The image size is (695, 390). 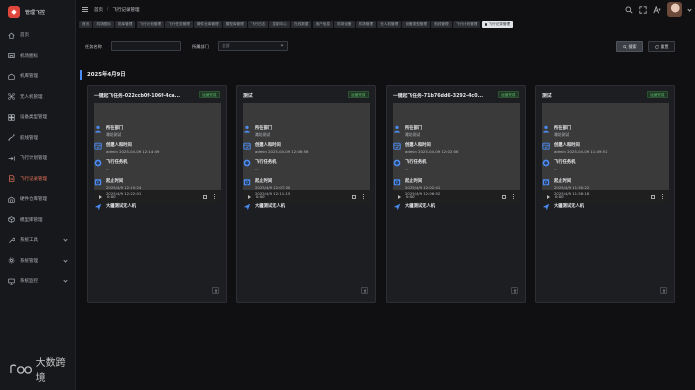 I want to click on sidebar-item-label: 机场图标, so click(x=29, y=56).